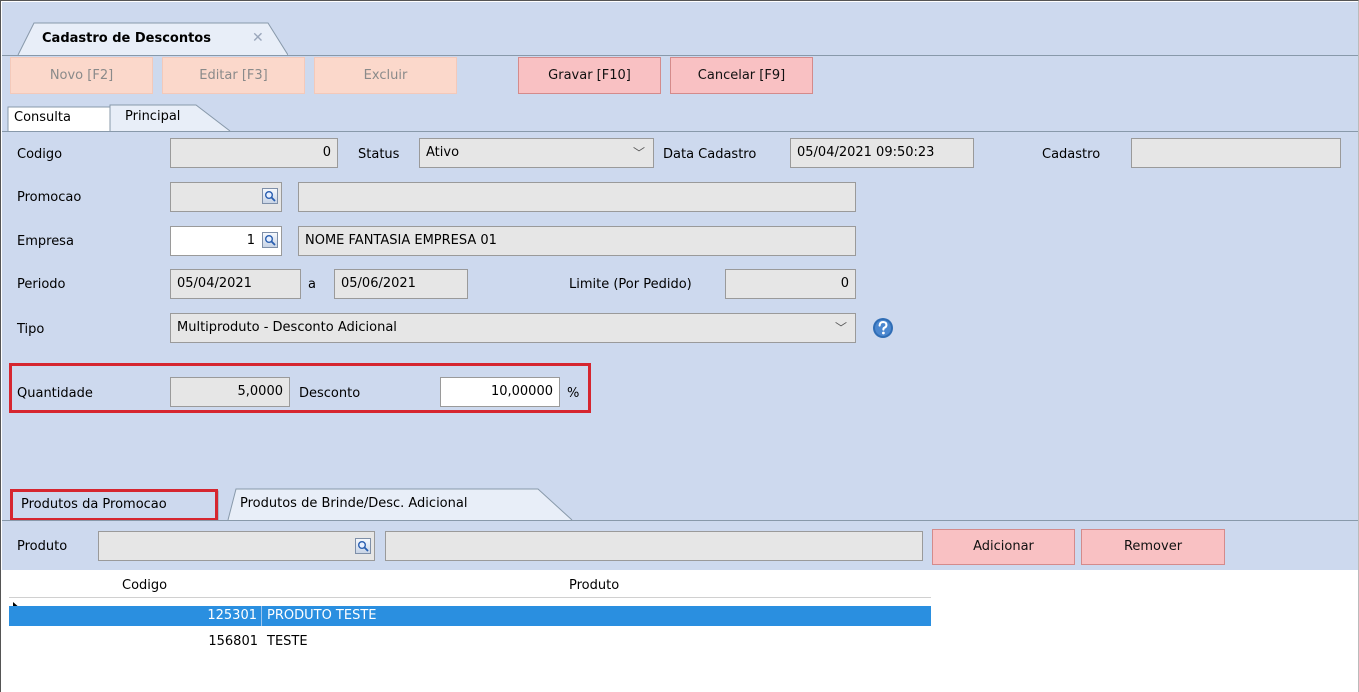 This screenshot has width=1359, height=692. Describe the element at coordinates (654, 546) in the screenshot. I see `produto-name-field` at that location.